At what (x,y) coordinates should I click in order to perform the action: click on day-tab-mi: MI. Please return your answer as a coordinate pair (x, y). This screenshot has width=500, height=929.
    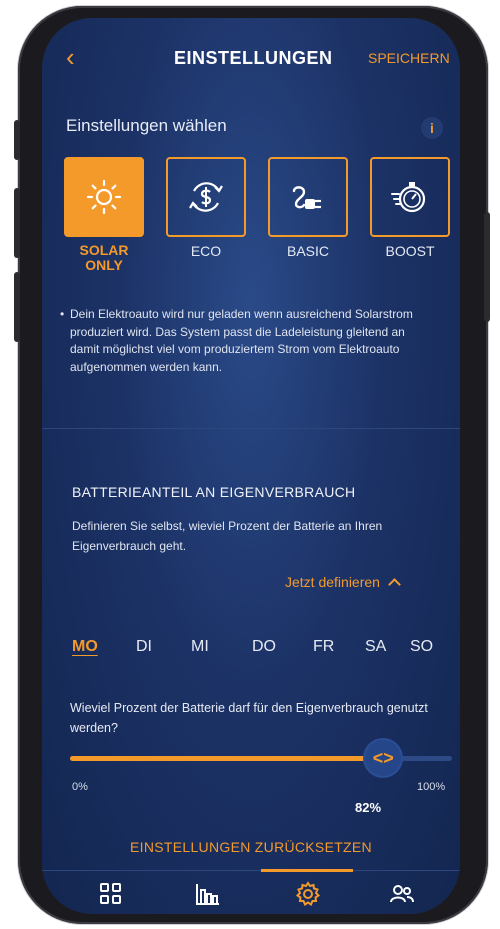
    Looking at the image, I should click on (200, 647).